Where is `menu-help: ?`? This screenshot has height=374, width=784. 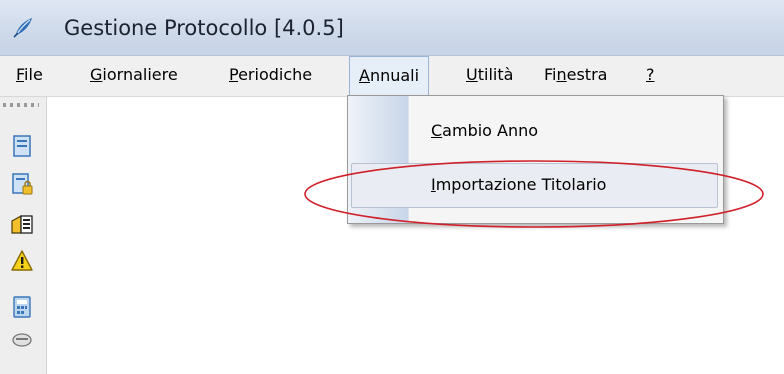 menu-help: ? is located at coordinates (650, 76).